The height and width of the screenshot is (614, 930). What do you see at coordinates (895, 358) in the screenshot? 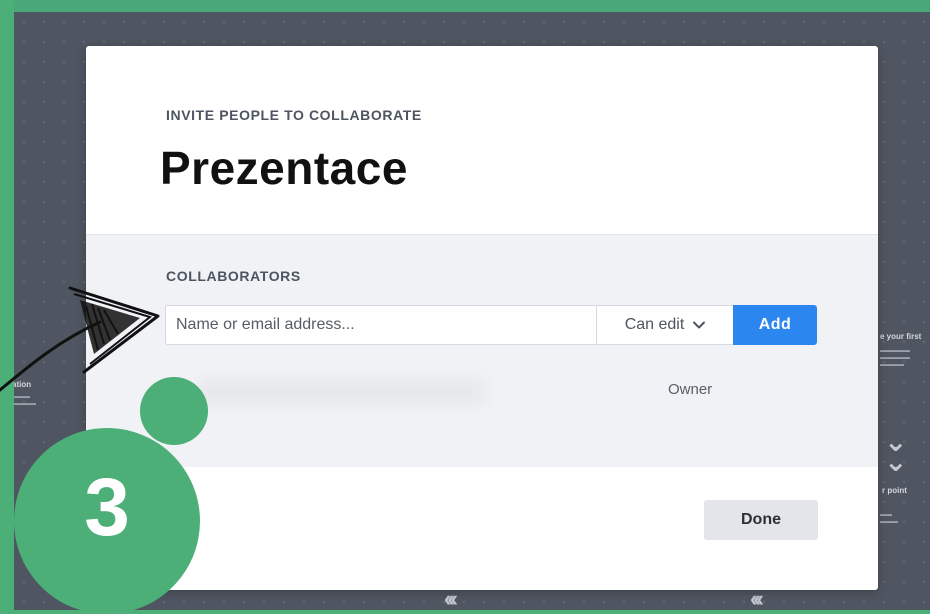
I see `background-placeholder-text: ▬▬▬▬▬ ▬▬▬▬▬ ▬▬▬▬` at bounding box center [895, 358].